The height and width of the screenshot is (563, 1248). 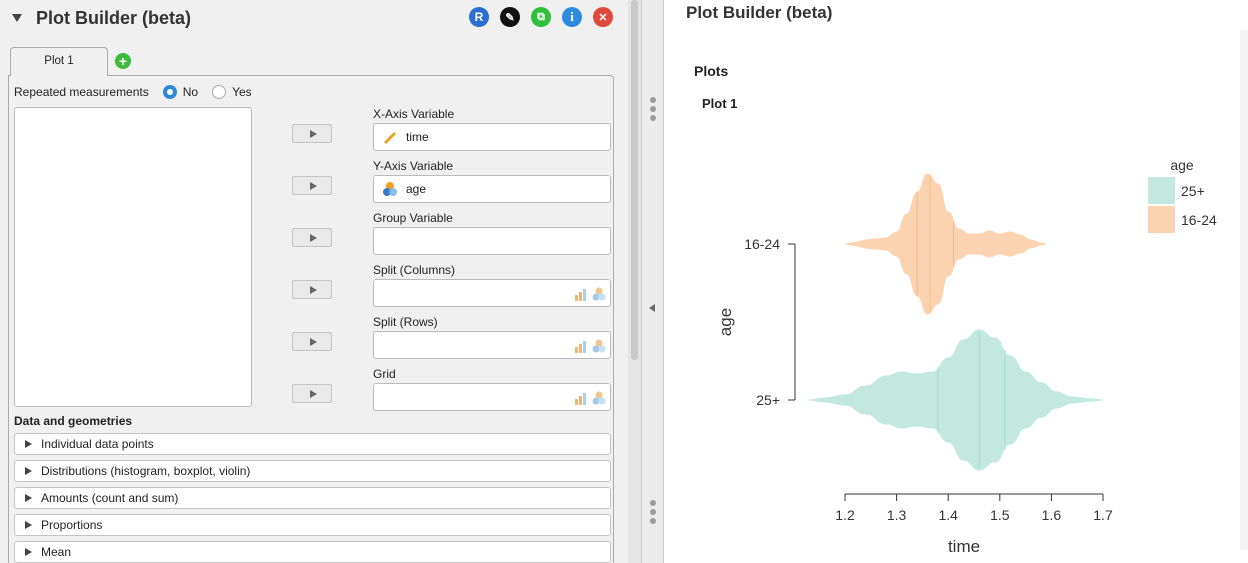 What do you see at coordinates (413, 218) in the screenshot?
I see `group-label: Group Variable` at bounding box center [413, 218].